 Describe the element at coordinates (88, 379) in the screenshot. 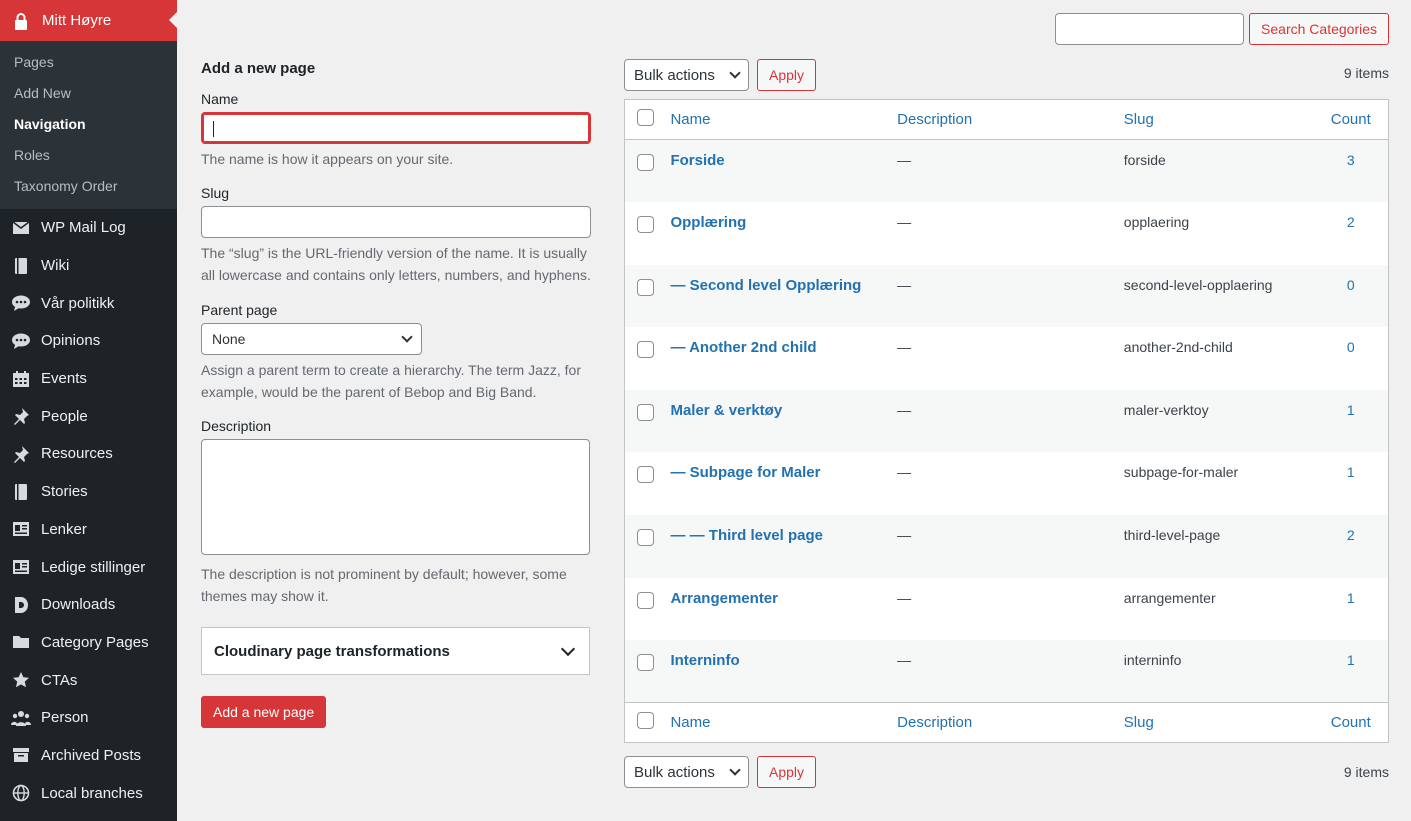

I see `sidebar-item-events: Events` at that location.